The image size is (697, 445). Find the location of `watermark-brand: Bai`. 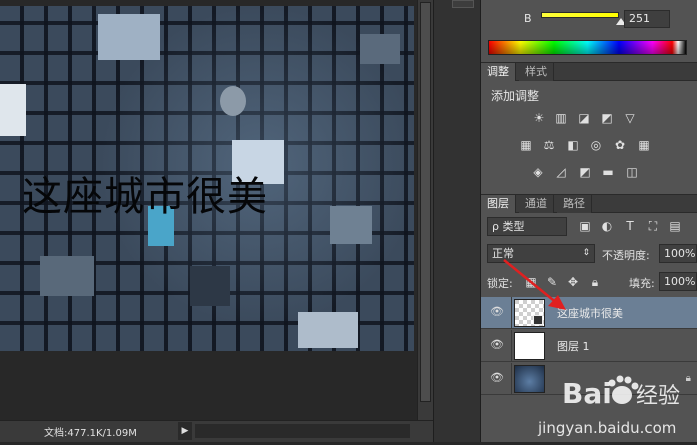

watermark-brand: Bai is located at coordinates (587, 393).